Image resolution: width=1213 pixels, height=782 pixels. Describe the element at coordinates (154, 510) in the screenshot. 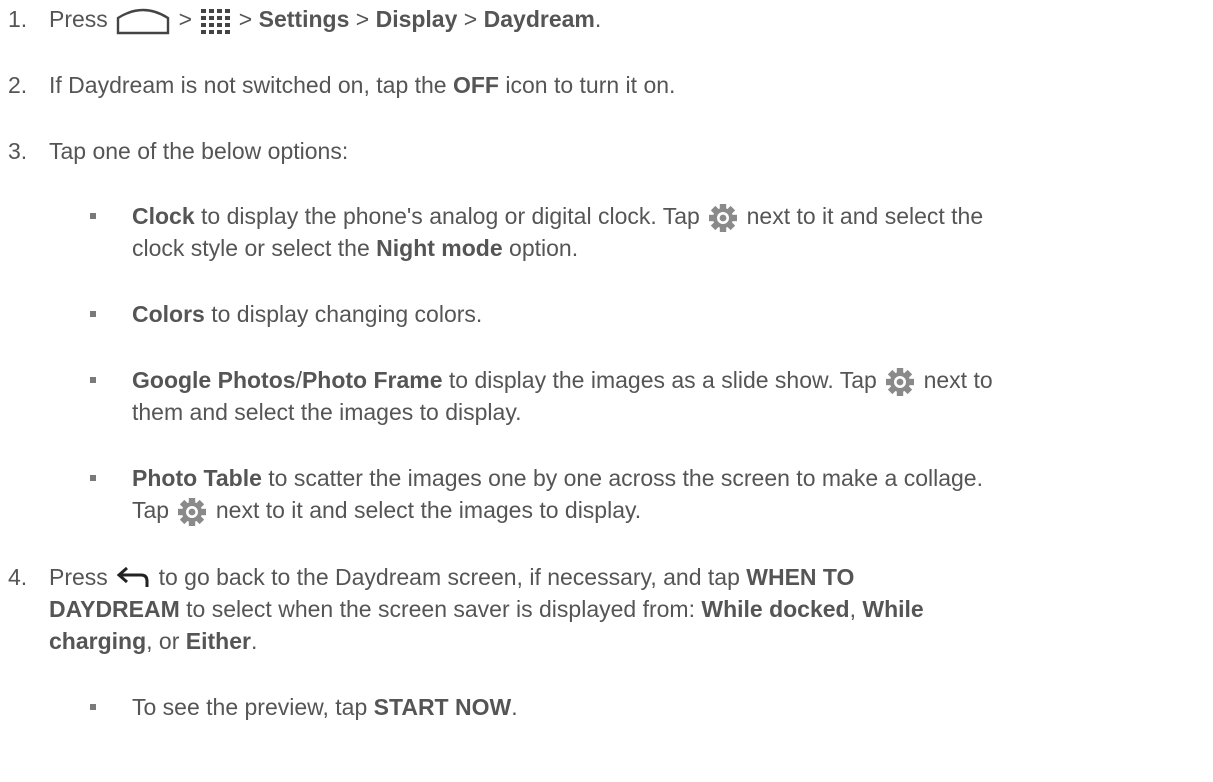

I see `text-run: Tap` at that location.